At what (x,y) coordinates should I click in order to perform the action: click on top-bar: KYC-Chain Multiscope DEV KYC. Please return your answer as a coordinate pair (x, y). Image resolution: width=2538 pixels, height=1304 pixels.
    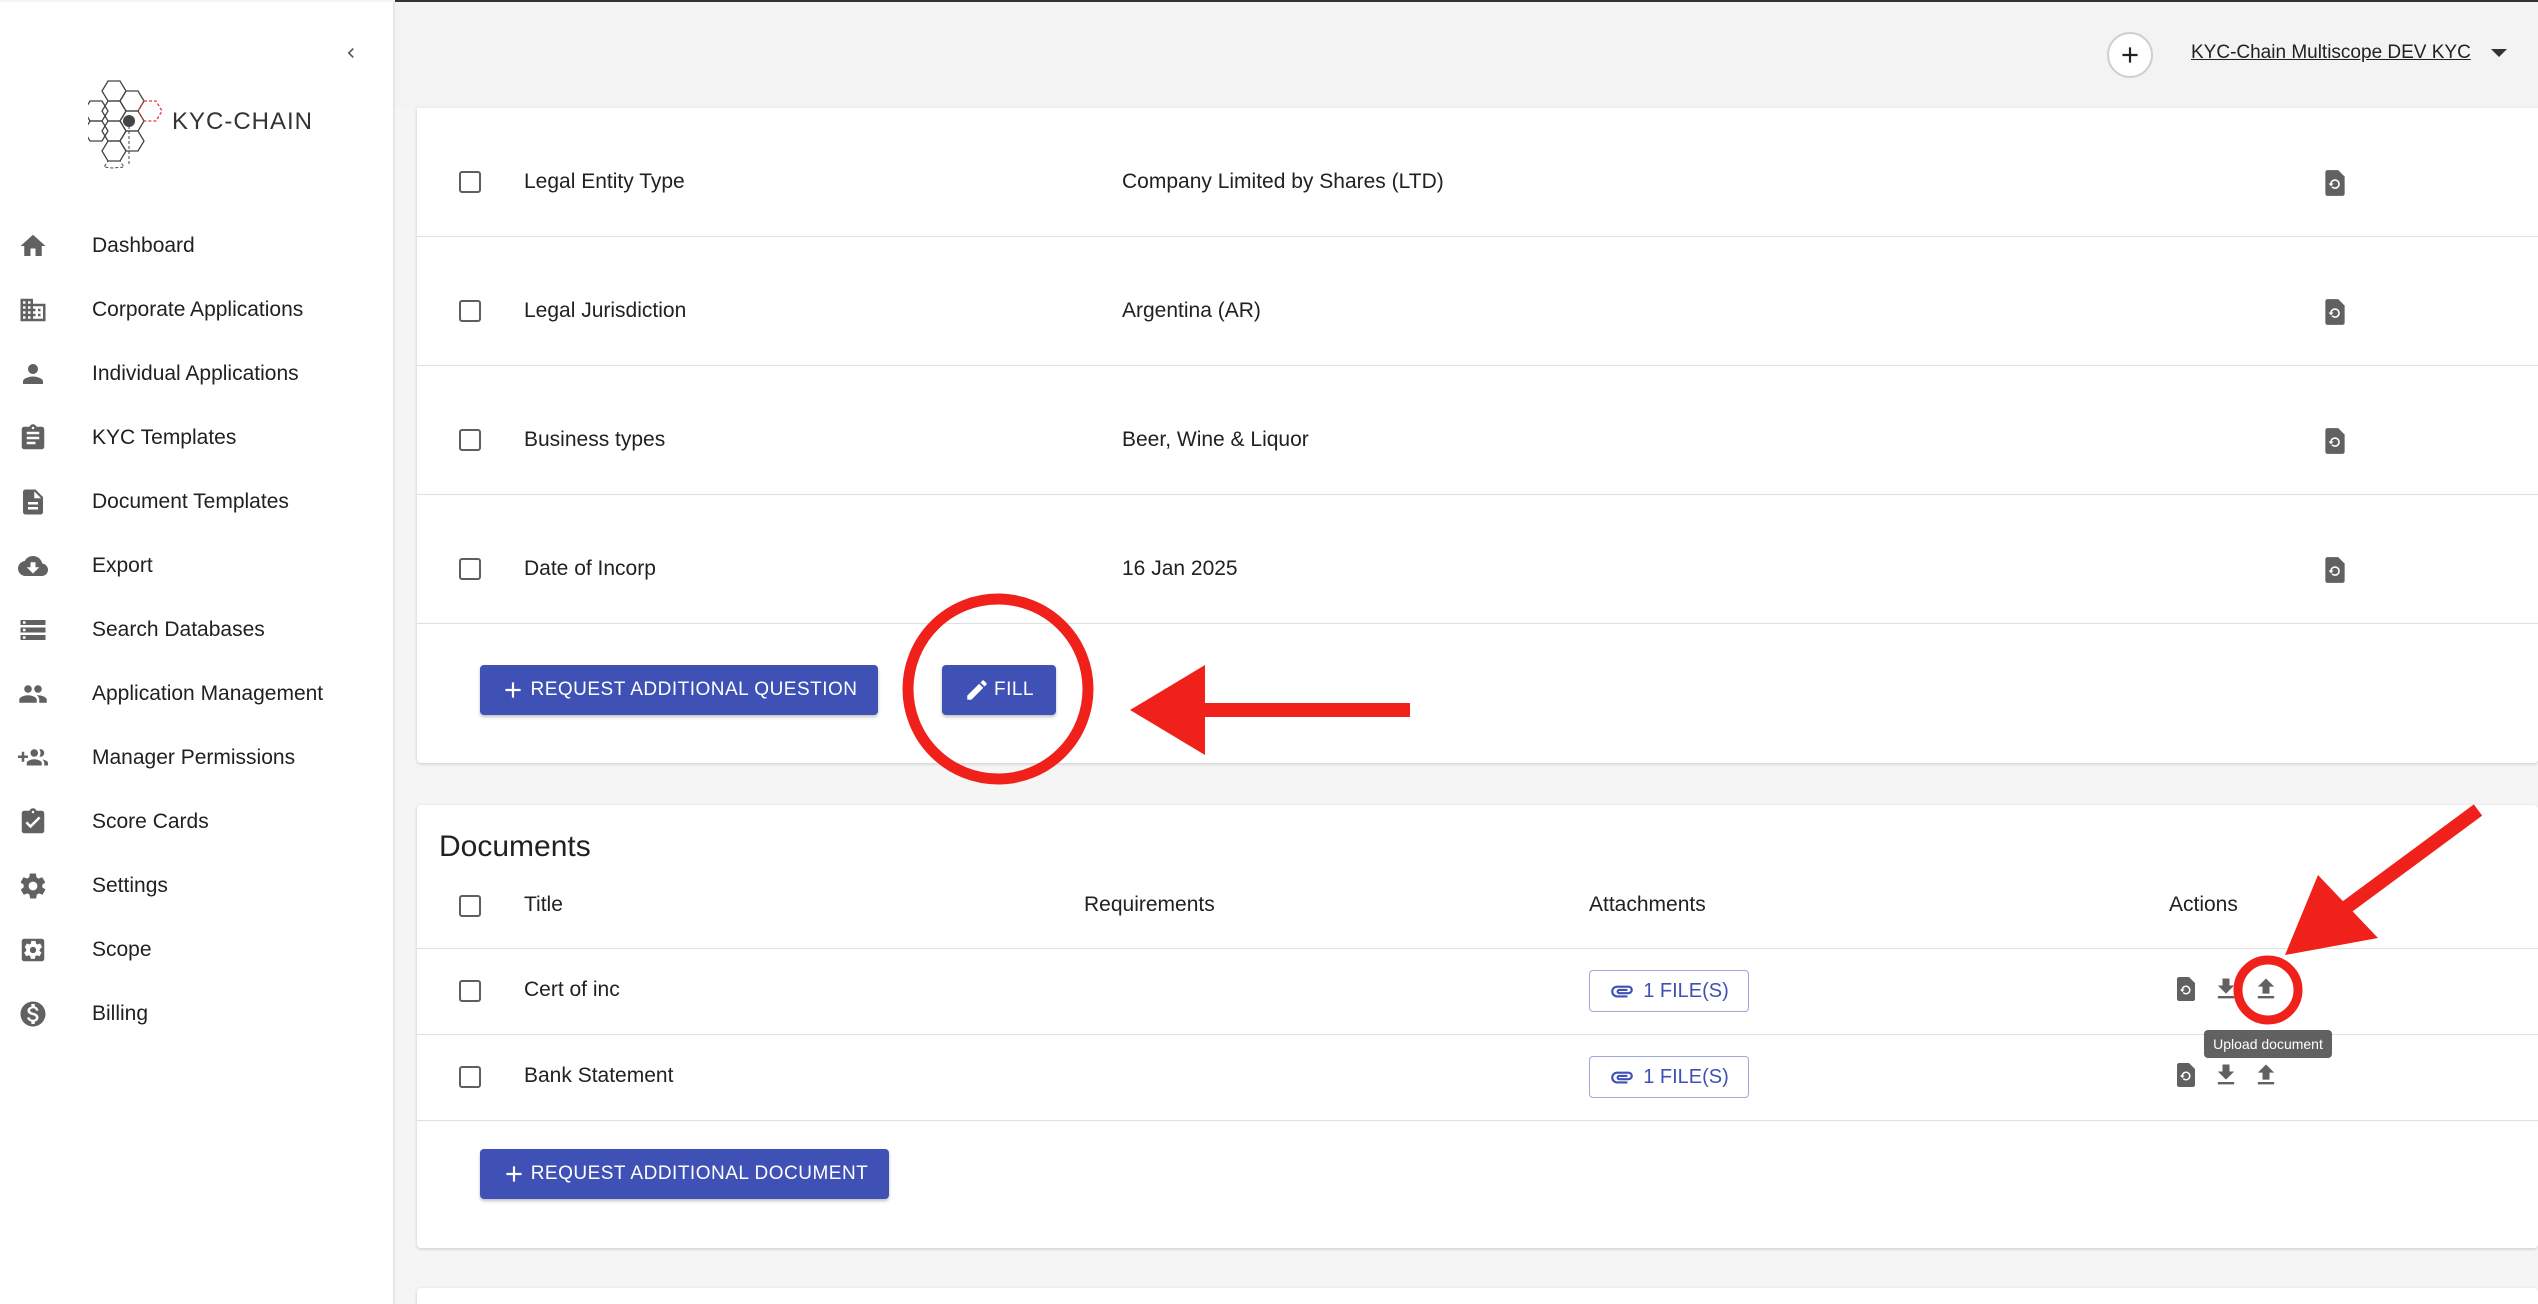
    Looking at the image, I should click on (1466, 55).